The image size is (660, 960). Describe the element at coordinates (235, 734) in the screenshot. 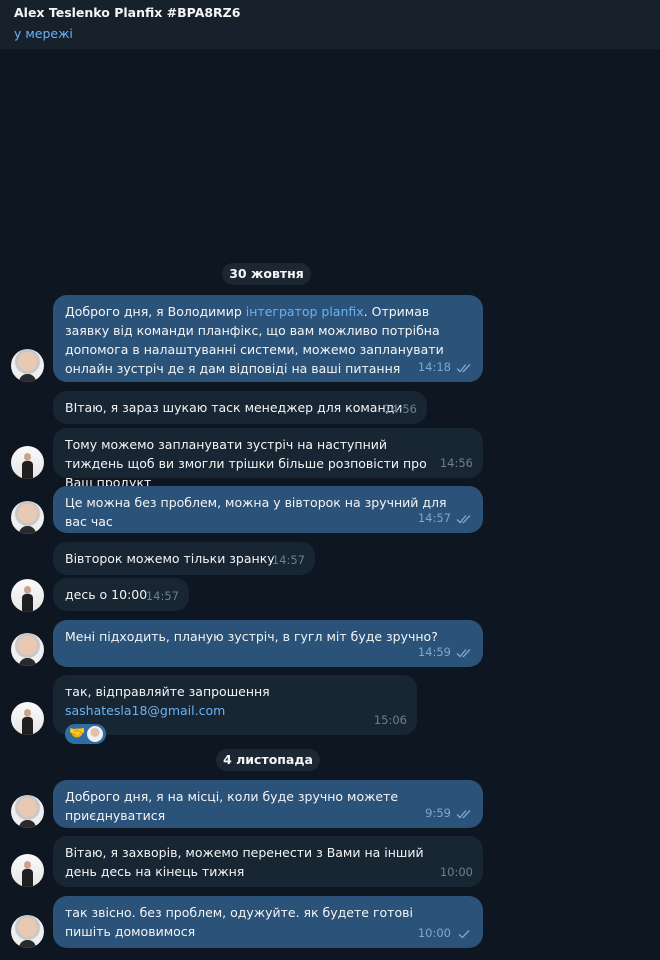

I see `reactions: 🤝` at that location.